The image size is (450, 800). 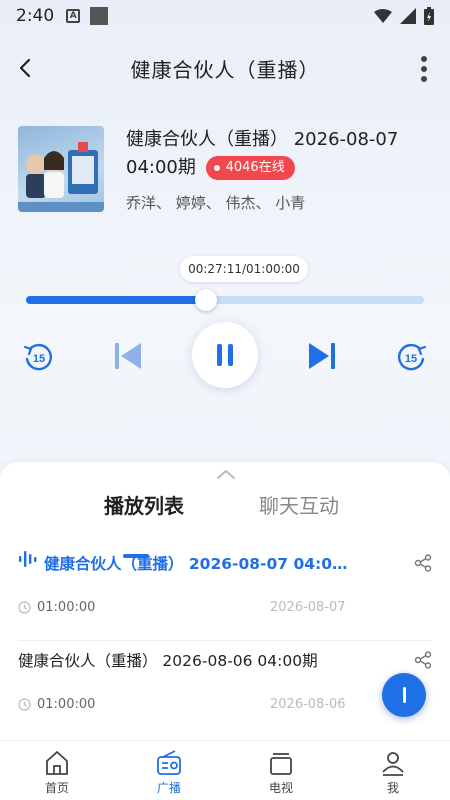 What do you see at coordinates (61, 177) in the screenshot?
I see `cover-art-graphic` at bounding box center [61, 177].